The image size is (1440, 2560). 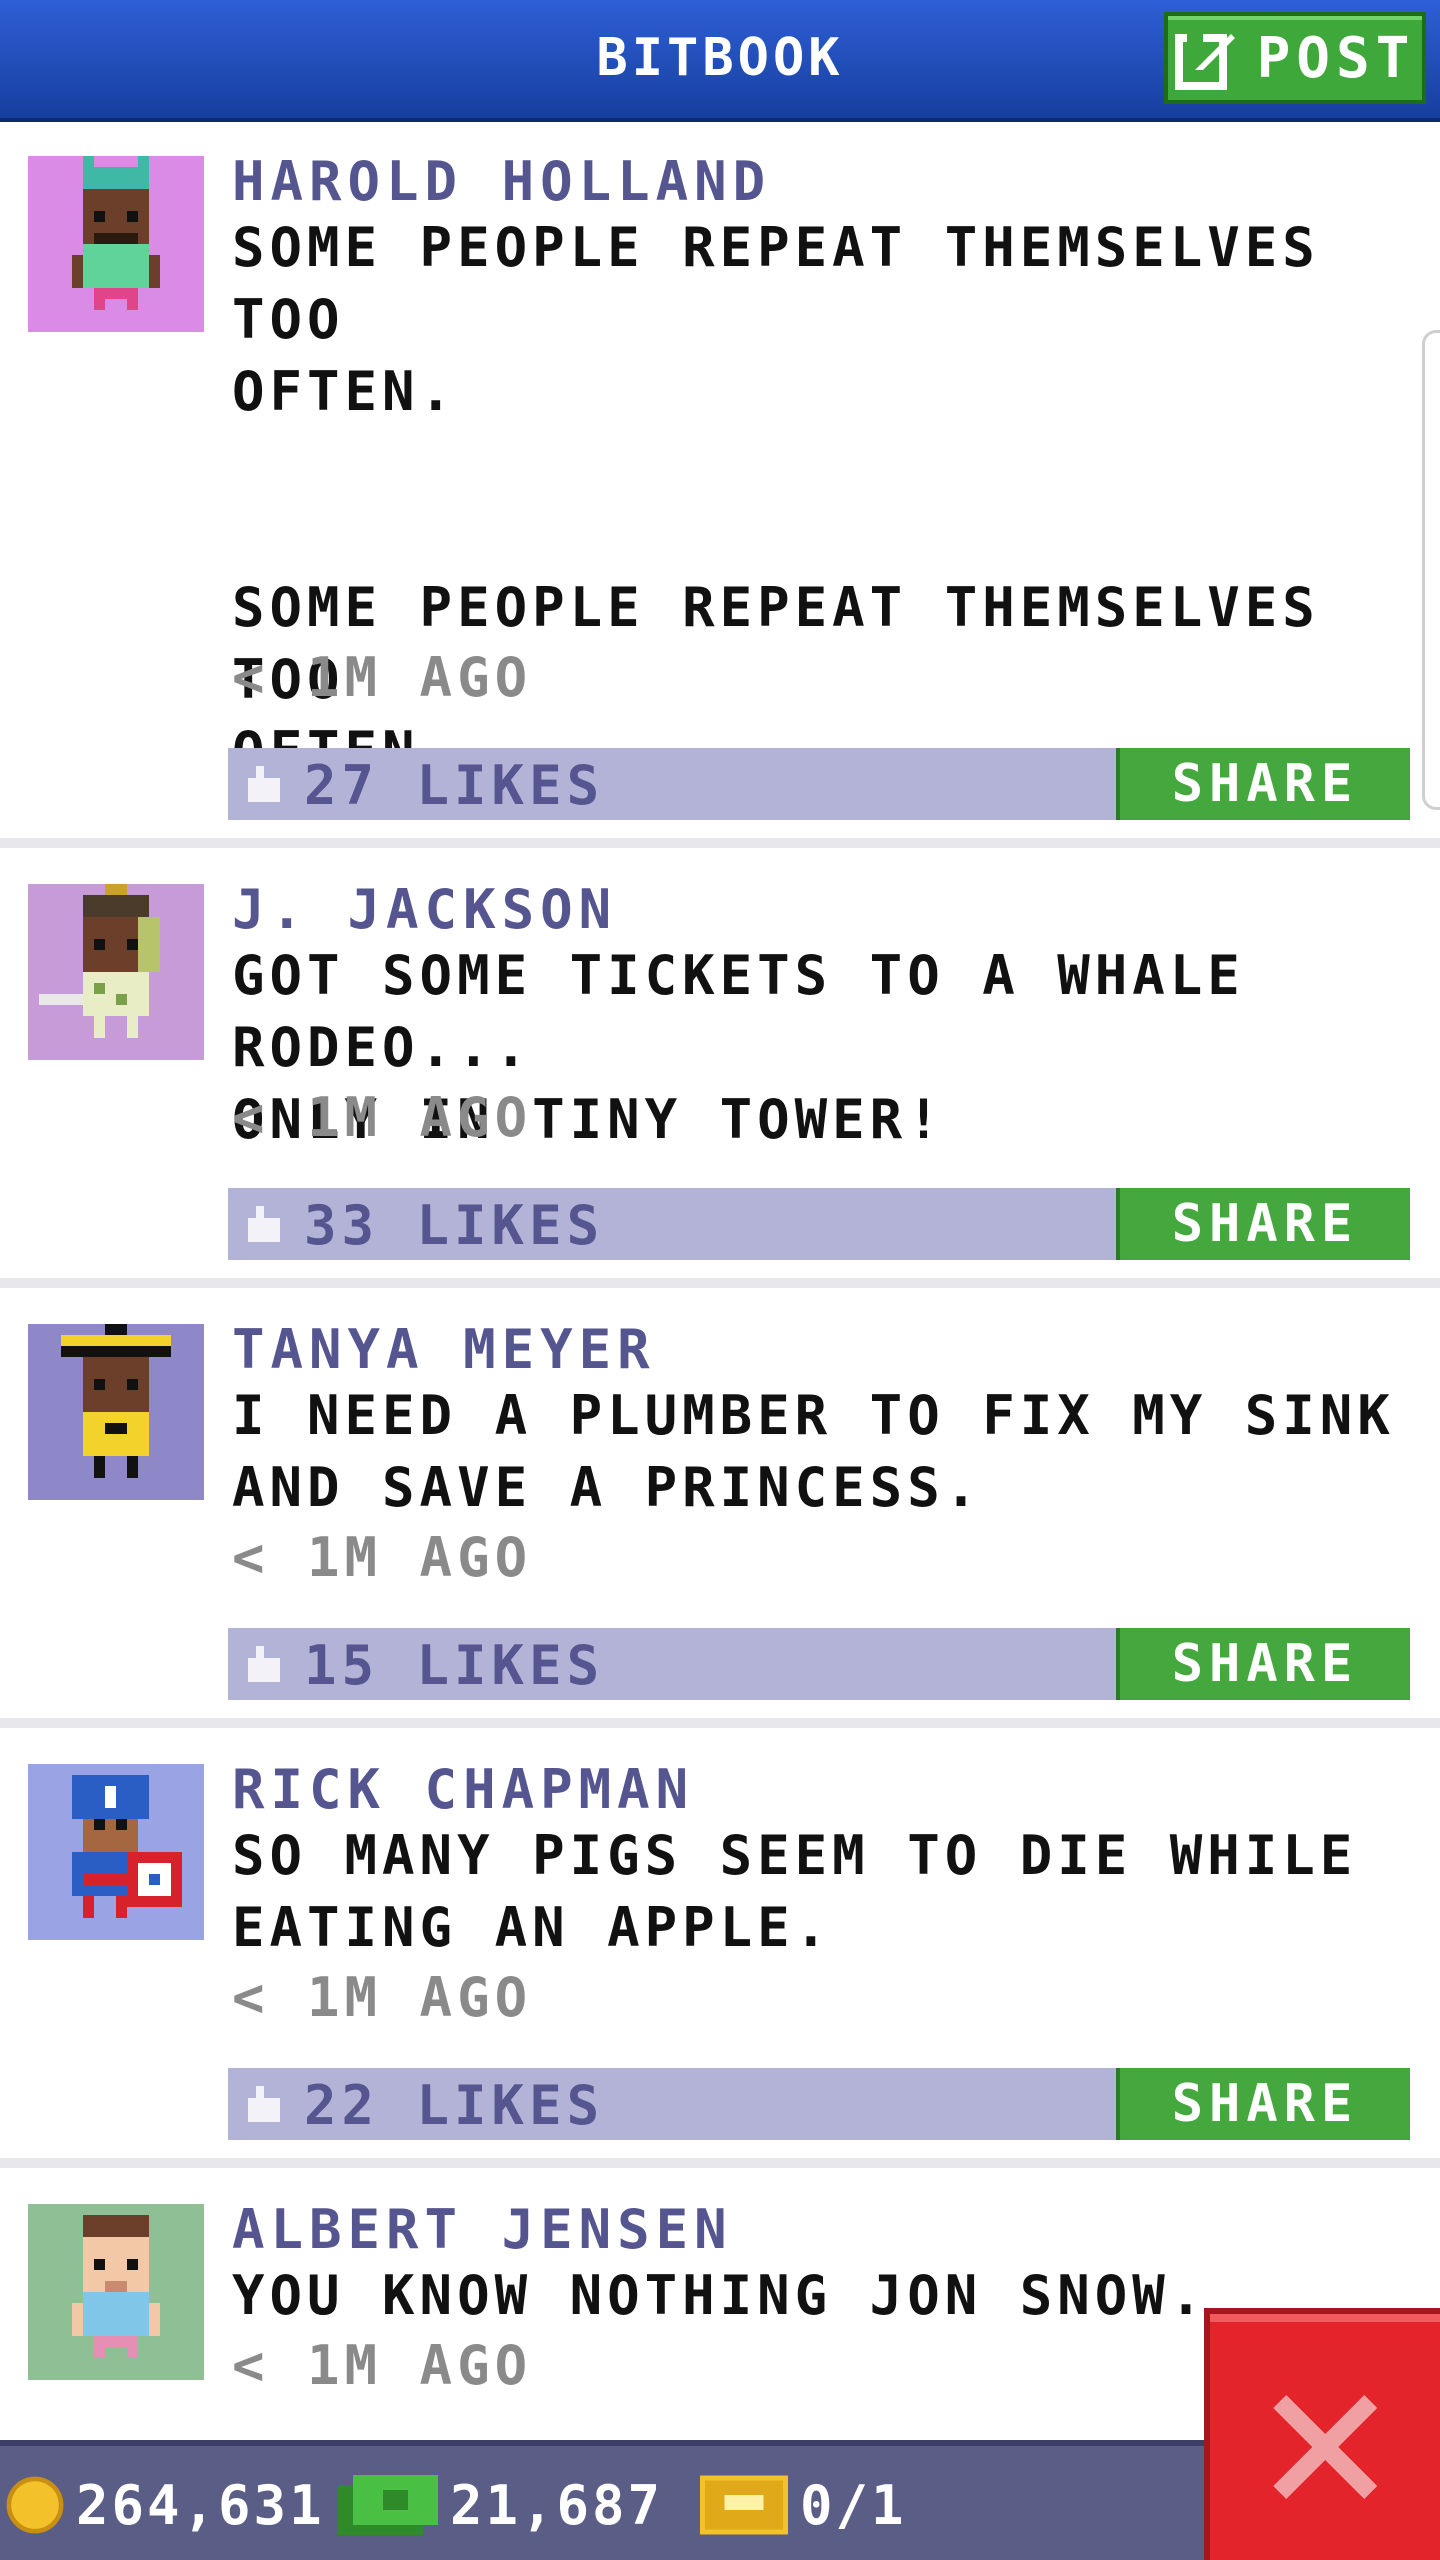 What do you see at coordinates (454, 1225) in the screenshot?
I see `likes-count: 33 LIKES` at bounding box center [454, 1225].